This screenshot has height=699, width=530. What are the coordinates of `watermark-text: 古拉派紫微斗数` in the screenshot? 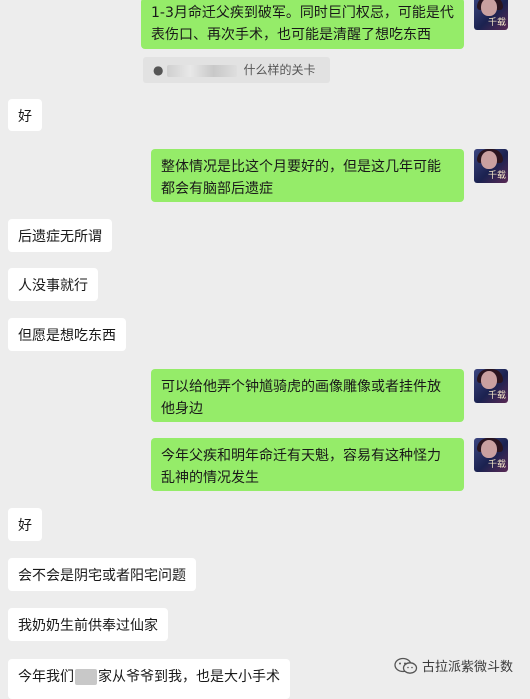 It's located at (468, 667).